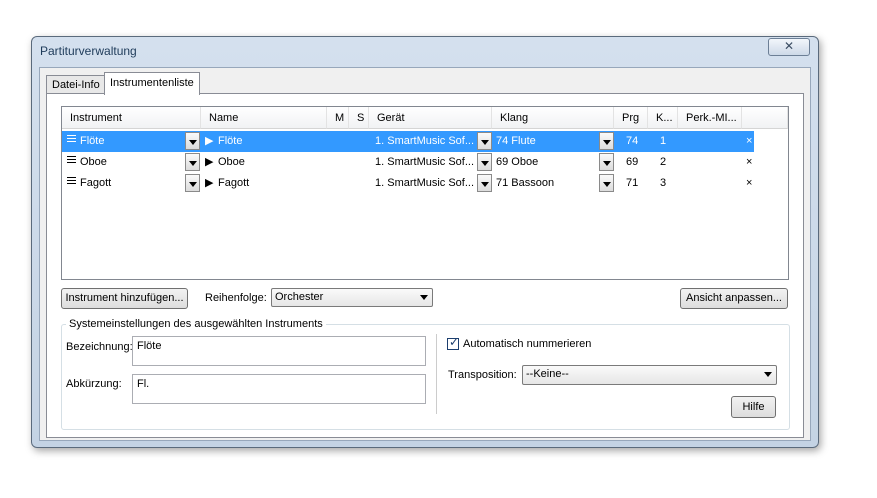 This screenshot has height=498, width=877. What do you see at coordinates (482, 375) in the screenshot?
I see `transposition-label: Transposition:` at bounding box center [482, 375].